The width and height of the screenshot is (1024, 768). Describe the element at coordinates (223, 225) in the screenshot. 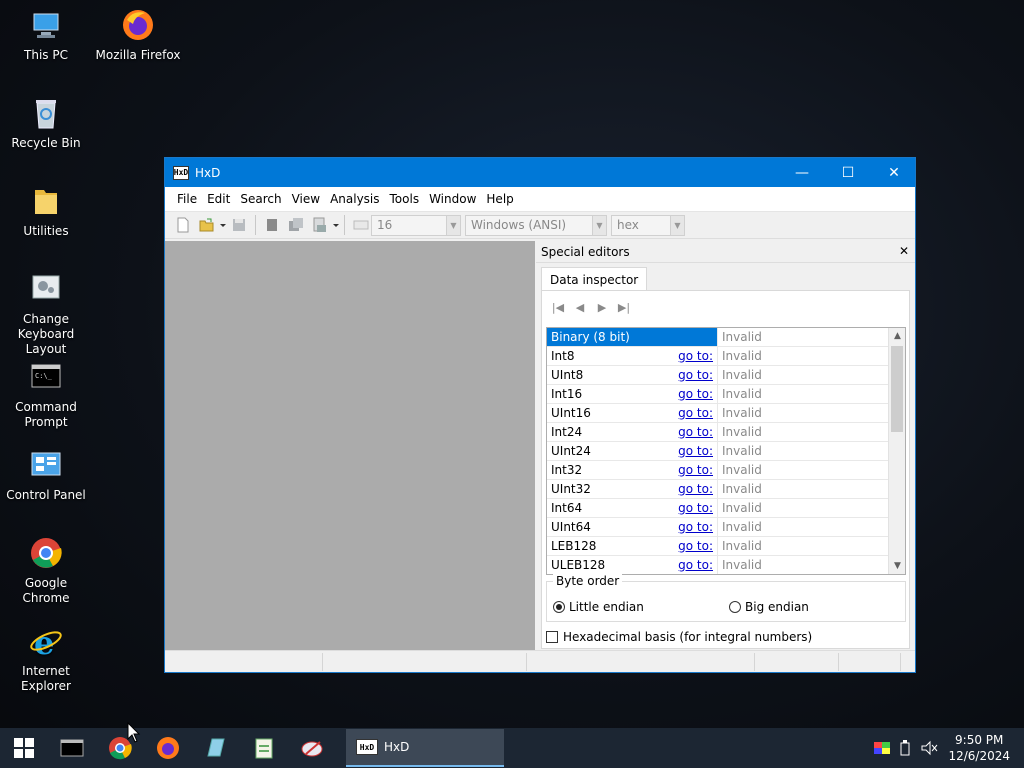

I see `open-dropdown-icon` at that location.